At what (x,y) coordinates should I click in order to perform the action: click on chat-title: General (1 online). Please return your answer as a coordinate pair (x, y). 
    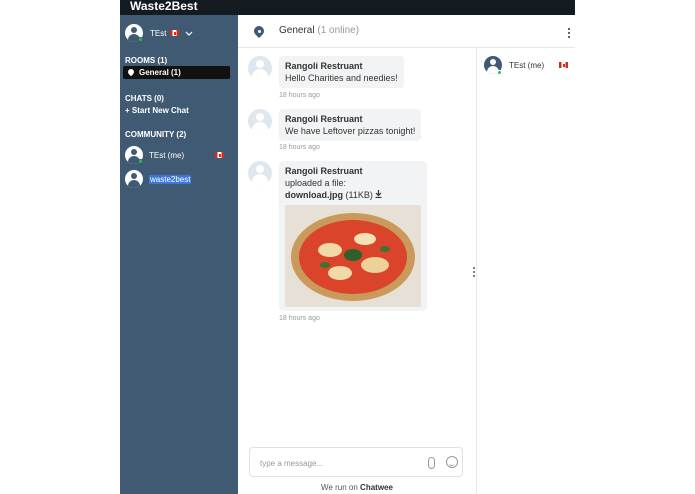
    Looking at the image, I should click on (319, 30).